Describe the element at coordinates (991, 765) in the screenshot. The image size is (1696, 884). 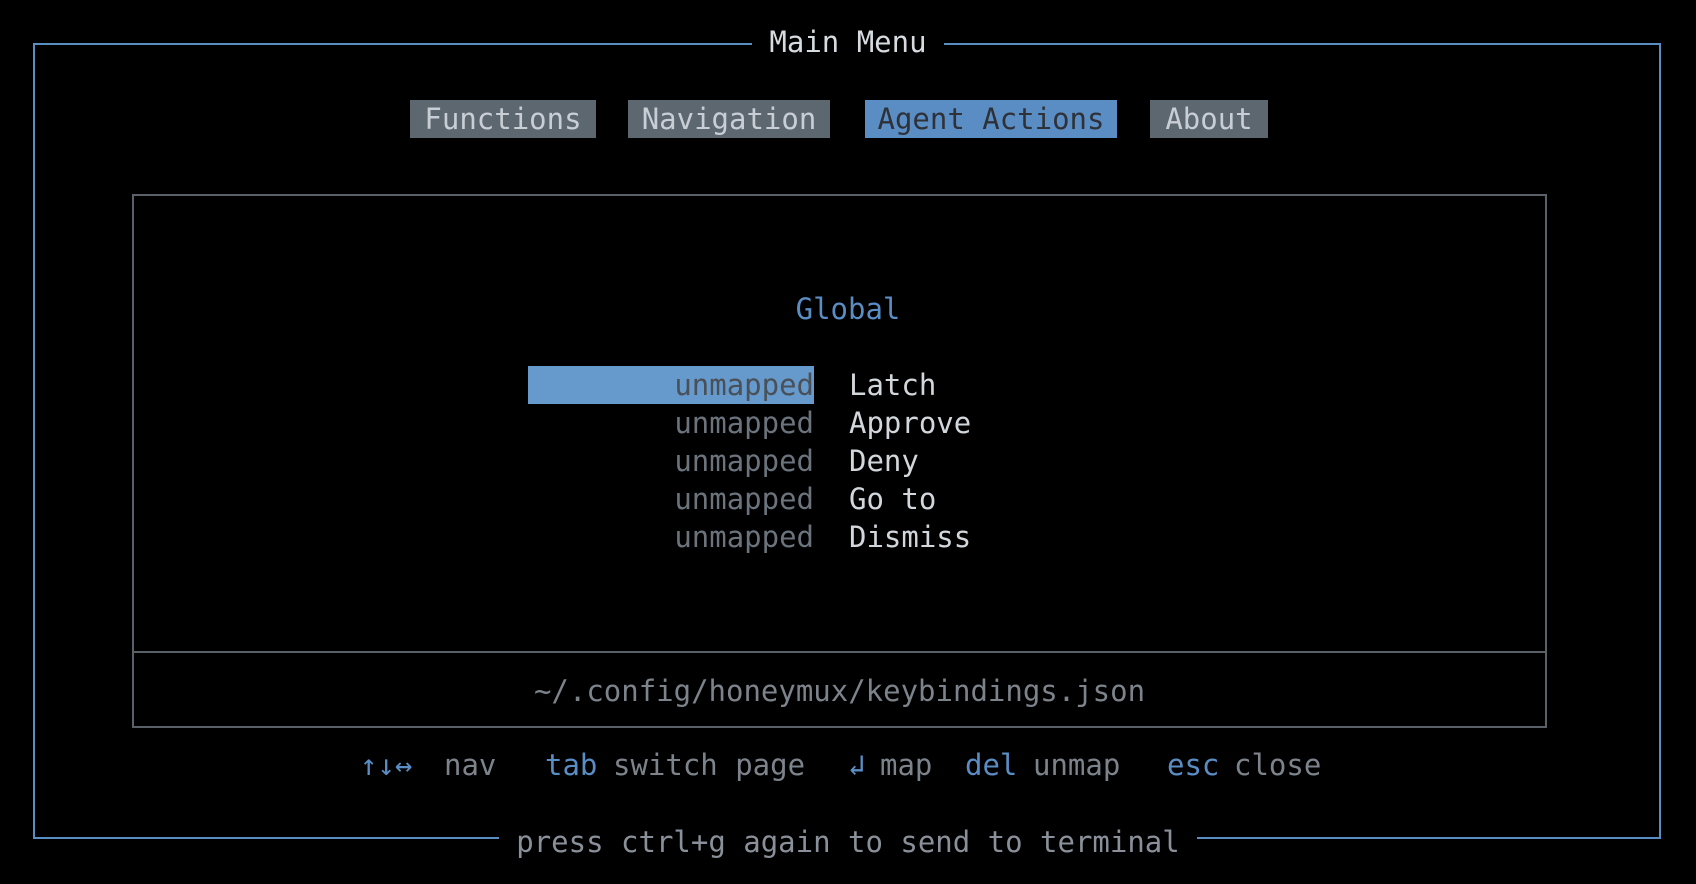
I see `help-del-key: del` at that location.